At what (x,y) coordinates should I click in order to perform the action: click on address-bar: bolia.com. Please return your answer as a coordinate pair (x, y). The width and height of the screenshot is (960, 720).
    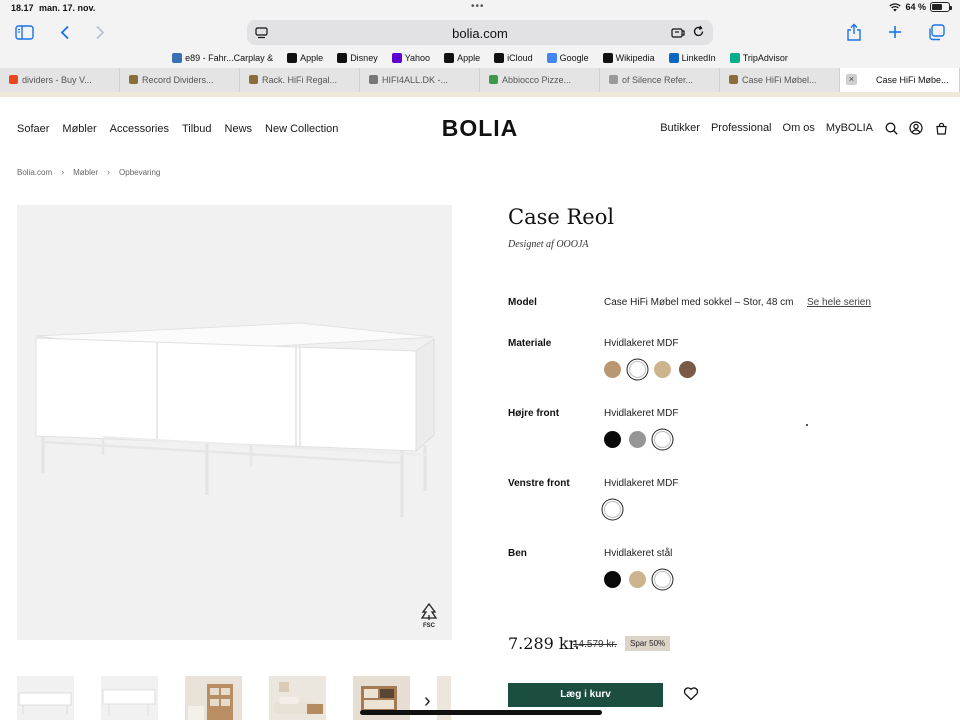
    Looking at the image, I should click on (480, 32).